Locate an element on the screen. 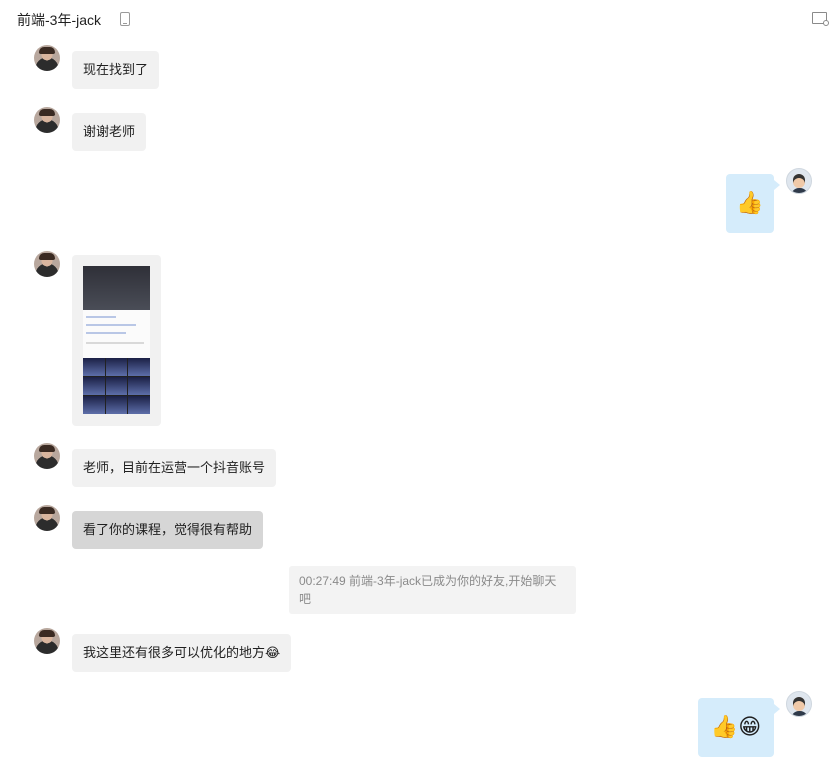 The width and height of the screenshot is (829, 767). phone-icon is located at coordinates (125, 19).